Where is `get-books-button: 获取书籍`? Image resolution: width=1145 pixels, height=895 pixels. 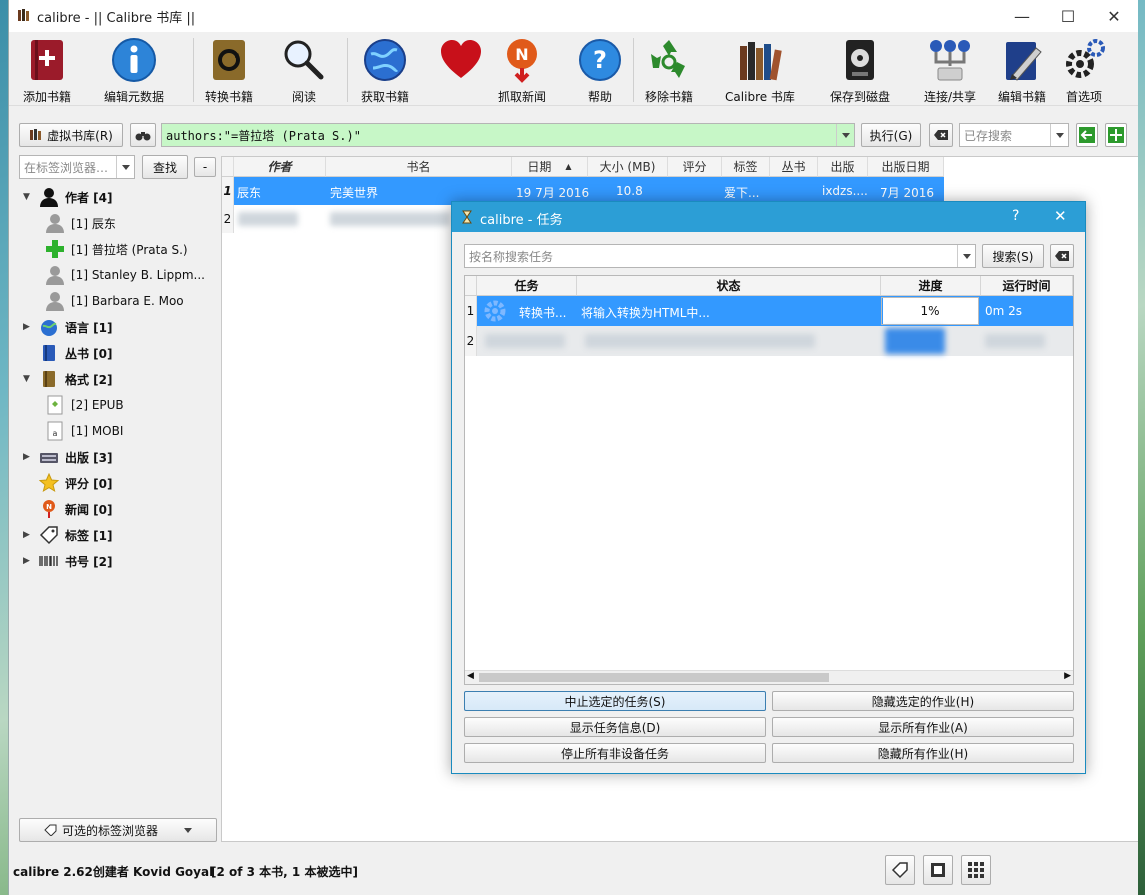
get-books-button: 获取书籍 is located at coordinates (385, 69).